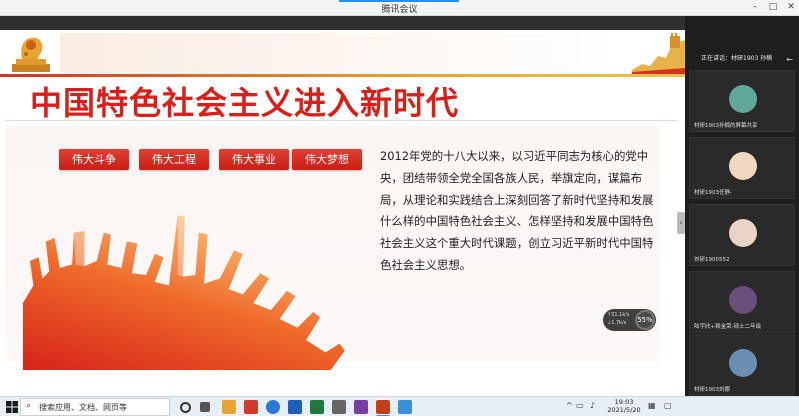 This screenshot has width=799, height=416. Describe the element at coordinates (618, 319) in the screenshot. I see `network-rates: ↑51.1k/s ↓1.7k/s` at that location.